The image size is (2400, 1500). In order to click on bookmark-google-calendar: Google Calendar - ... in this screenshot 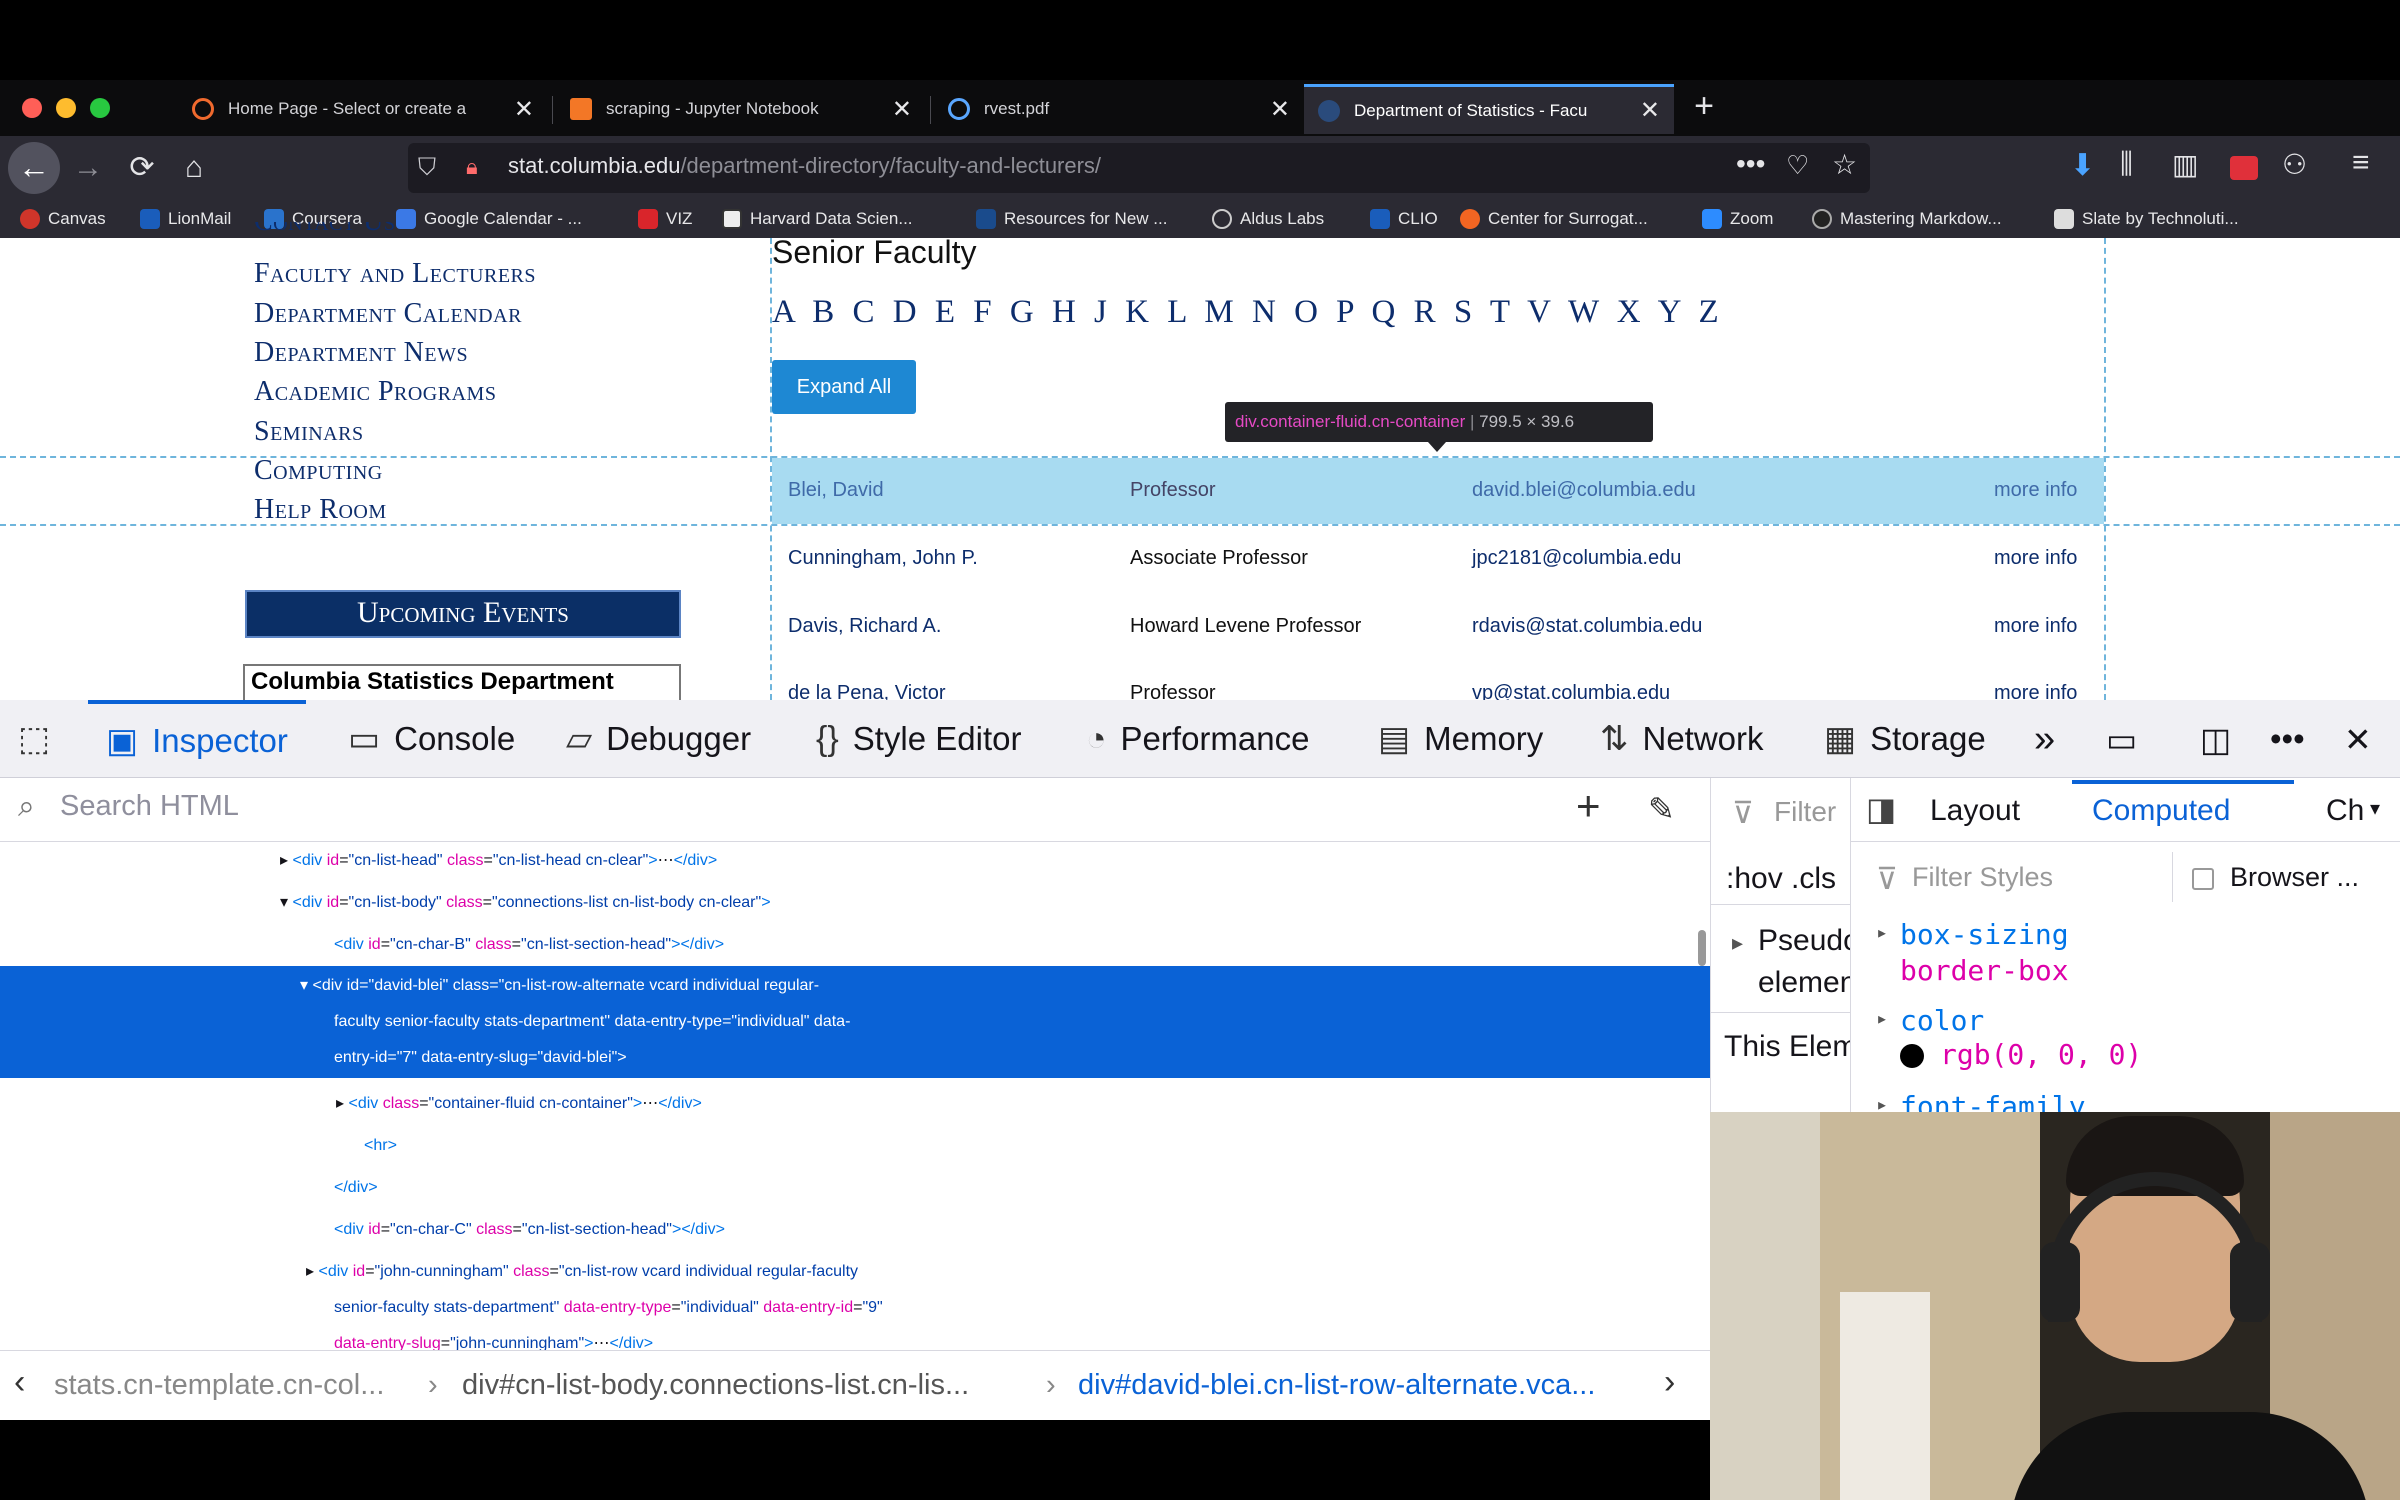, I will do `click(489, 219)`.